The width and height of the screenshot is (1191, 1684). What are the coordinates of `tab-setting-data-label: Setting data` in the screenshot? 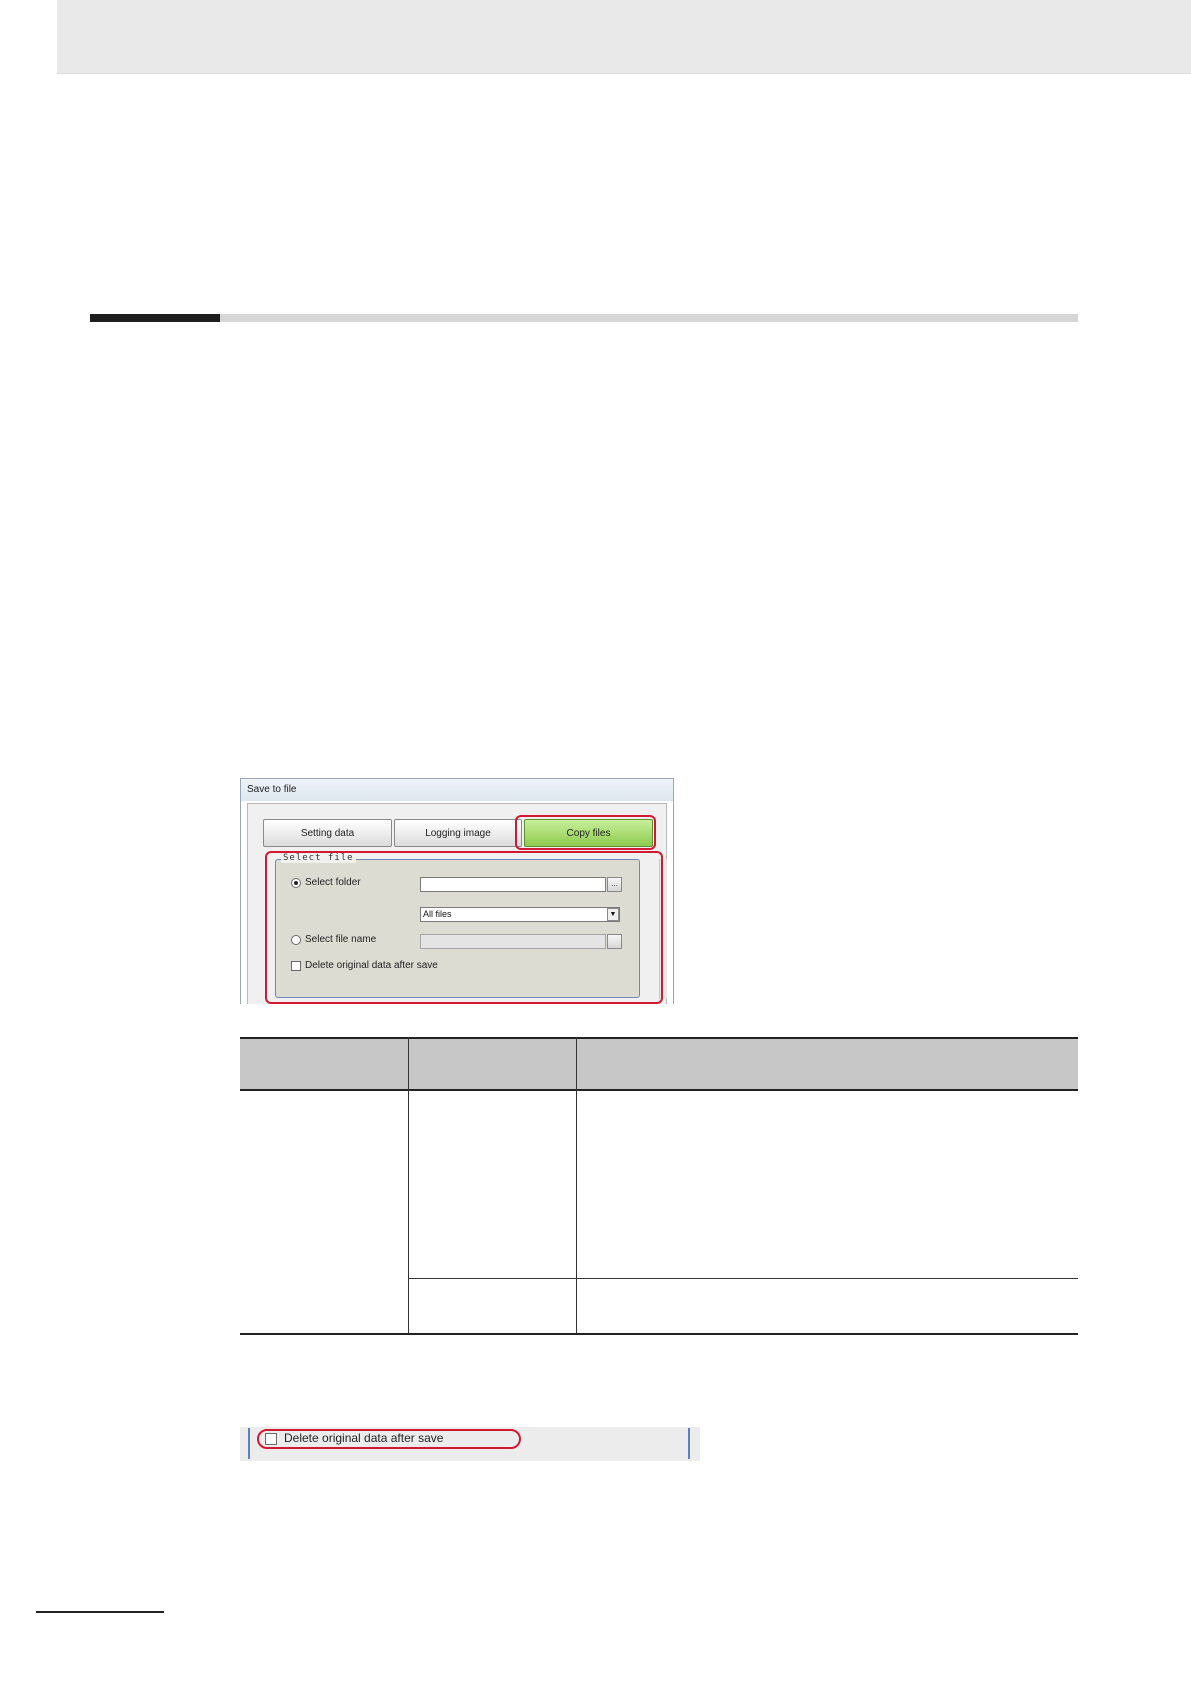 It's located at (327, 833).